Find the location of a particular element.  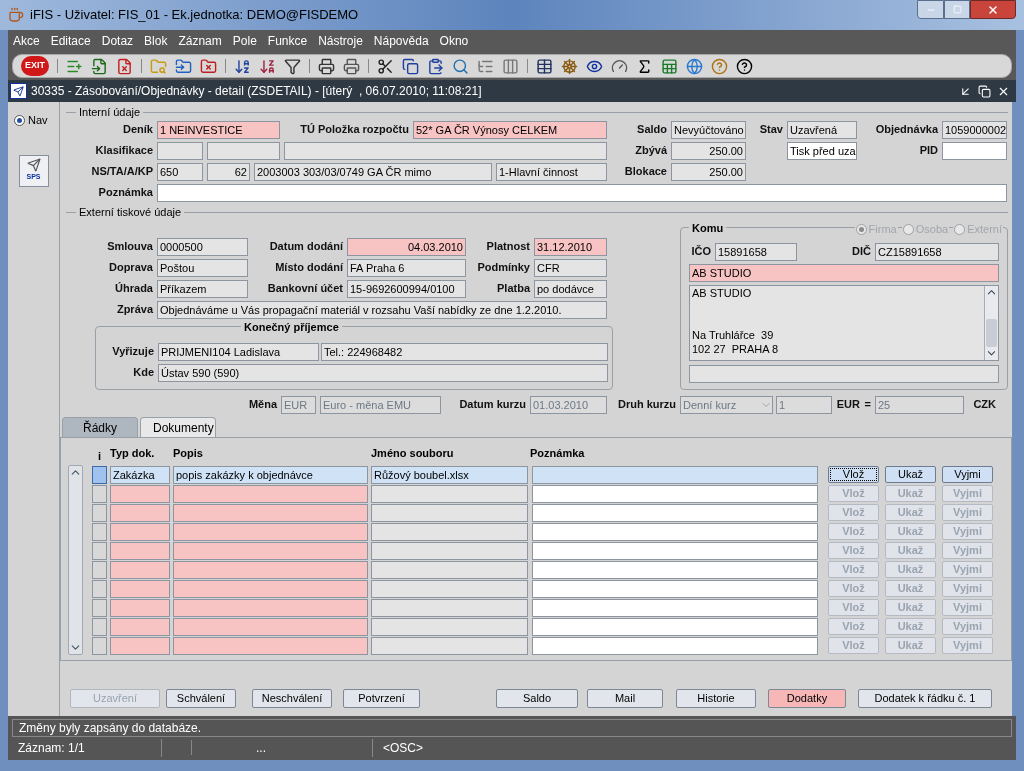

push-button: Potvrzení is located at coordinates (381, 698).